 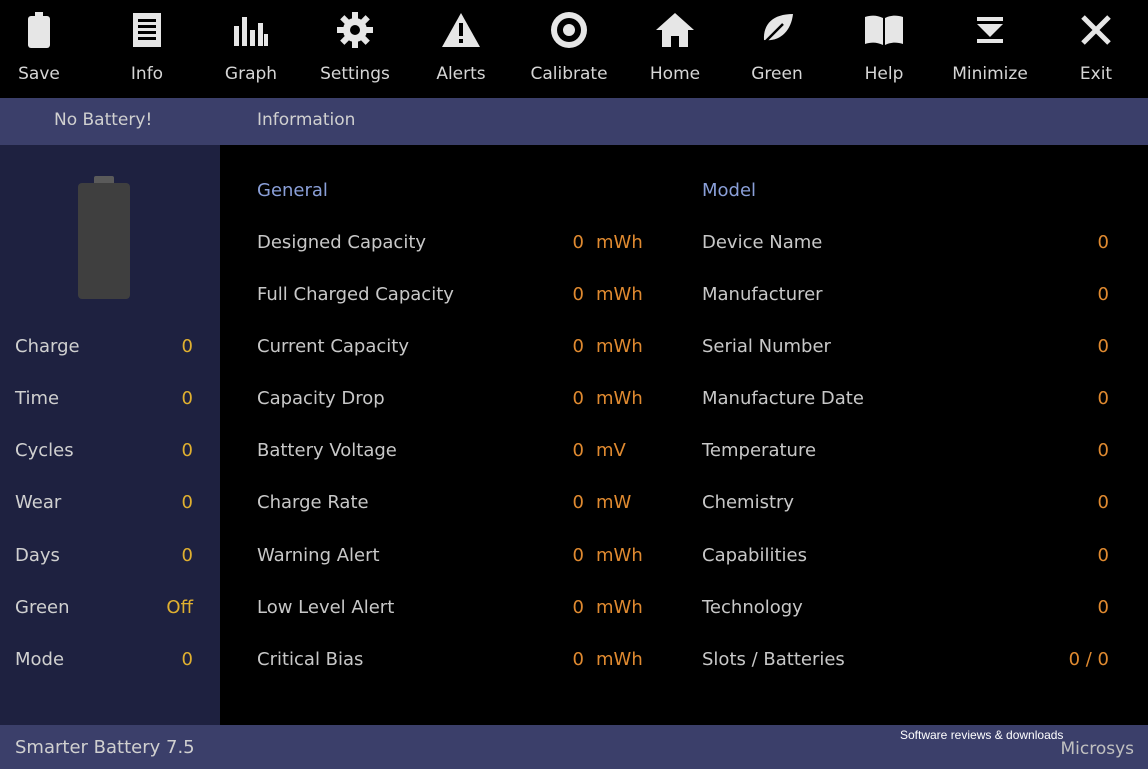 I want to click on row-unit: mW, so click(x=614, y=502).